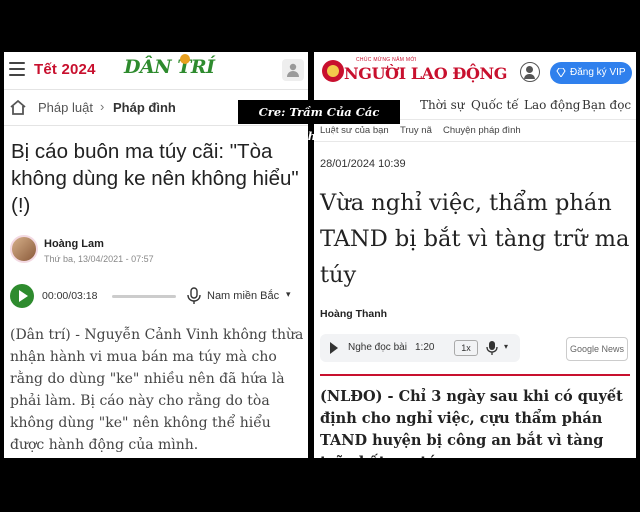  What do you see at coordinates (442, 105) in the screenshot?
I see `nav-thoi-su: Thời sự` at bounding box center [442, 105].